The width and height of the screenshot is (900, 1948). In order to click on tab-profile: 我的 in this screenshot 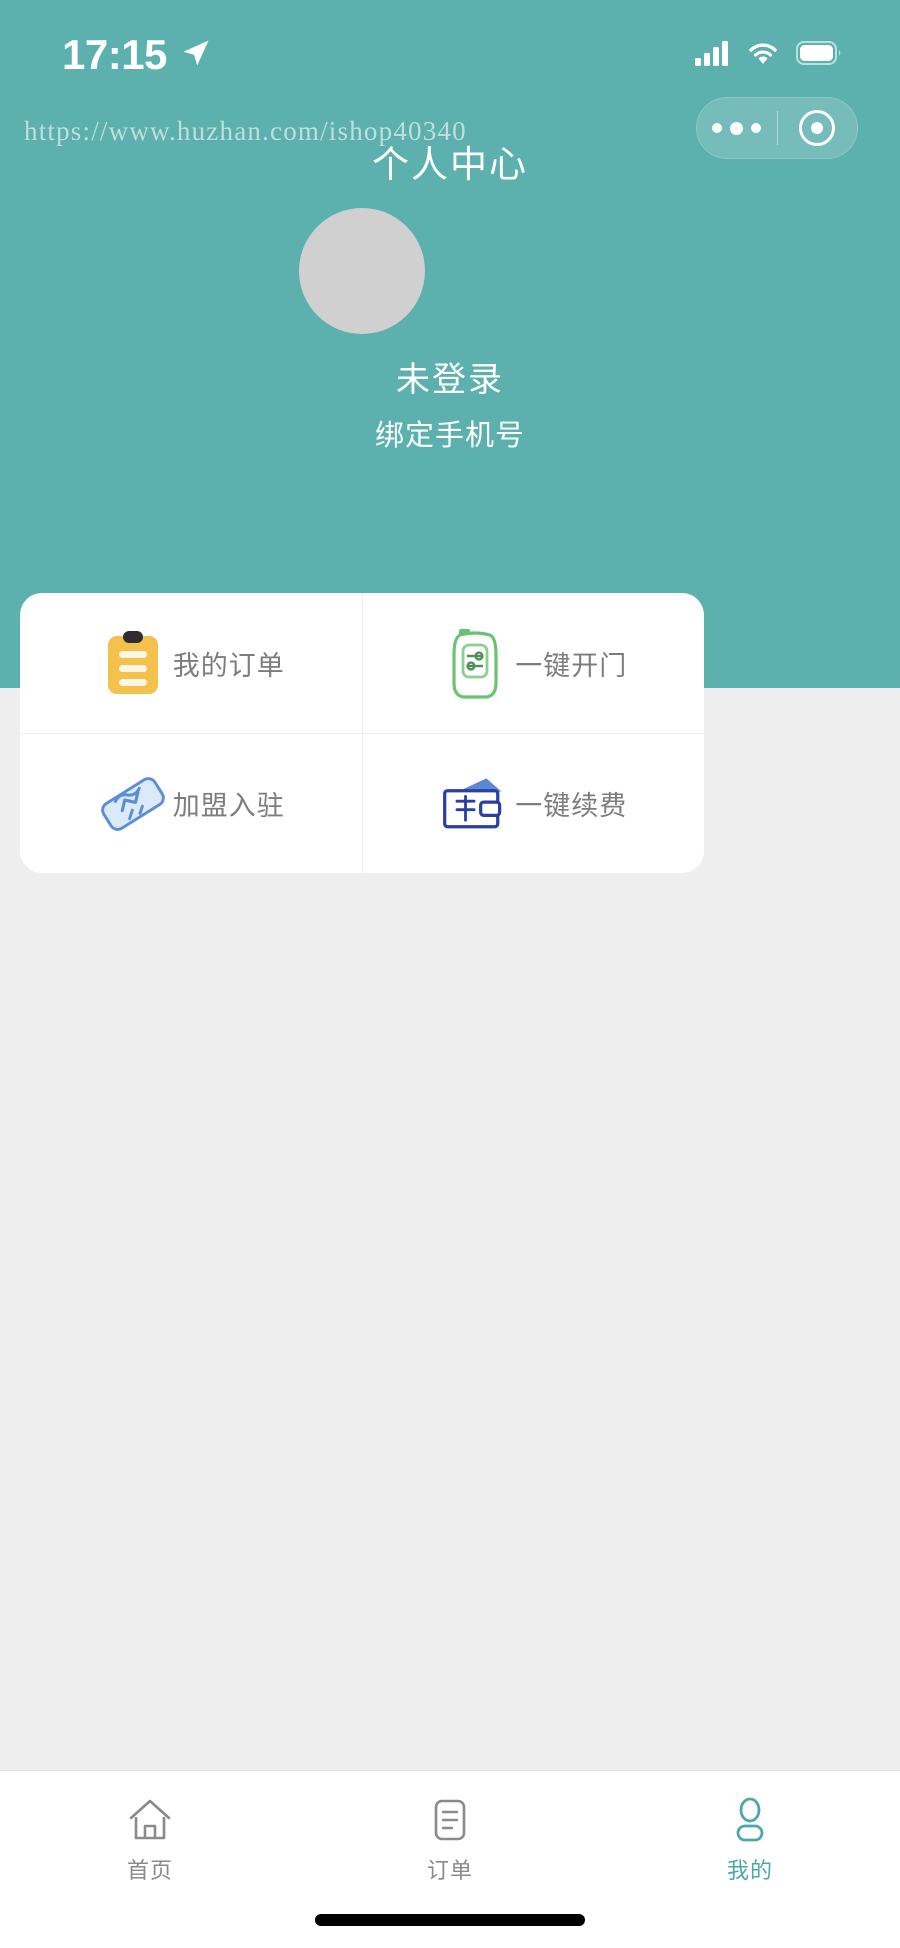, I will do `click(750, 1828)`.